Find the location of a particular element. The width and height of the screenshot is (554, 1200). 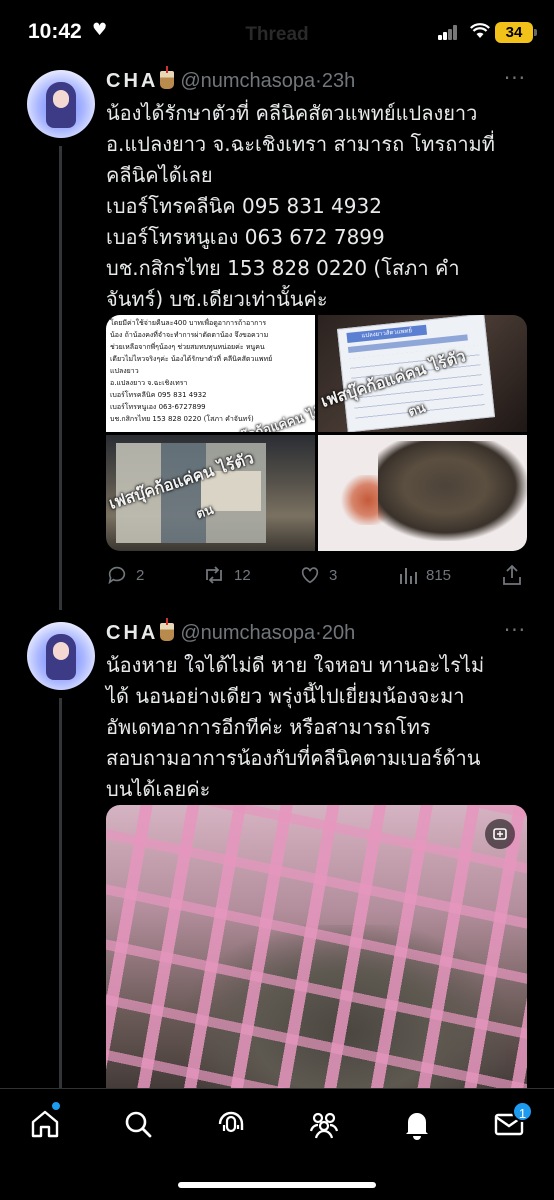

reply-button: 2 is located at coordinates (125, 575).